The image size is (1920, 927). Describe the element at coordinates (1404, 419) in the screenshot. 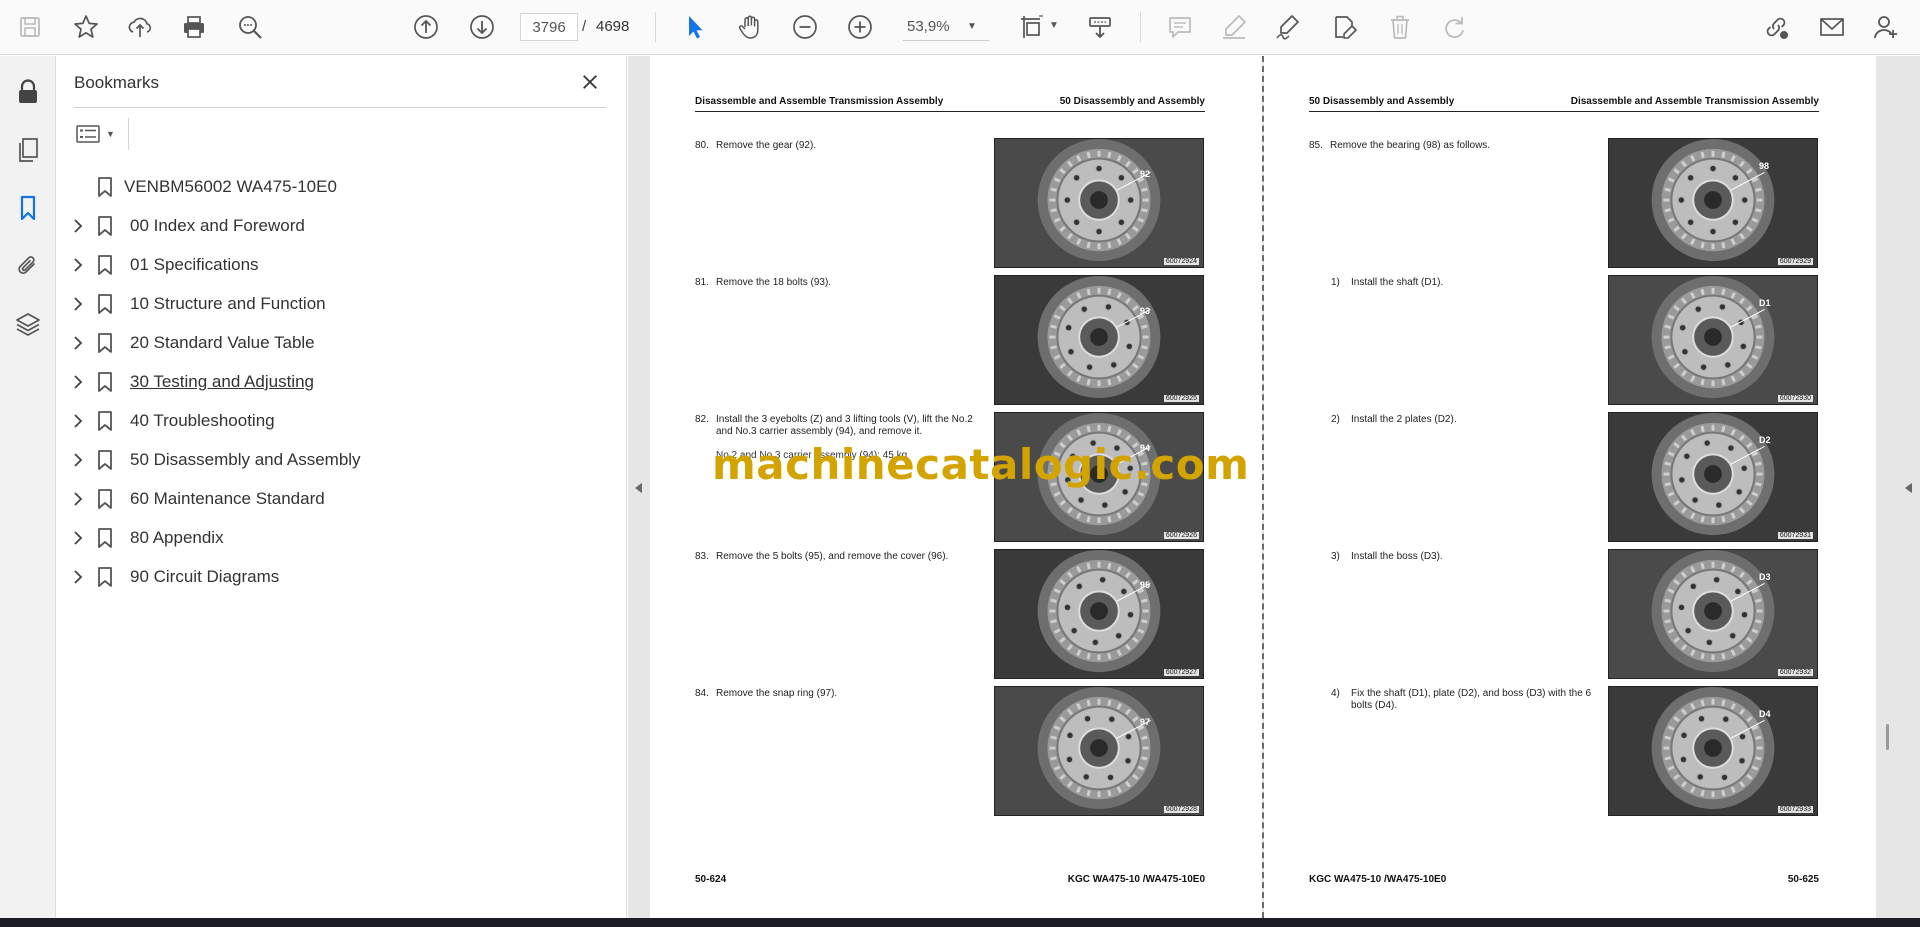

I see `step-text: Install the 2 plates (D2).` at that location.